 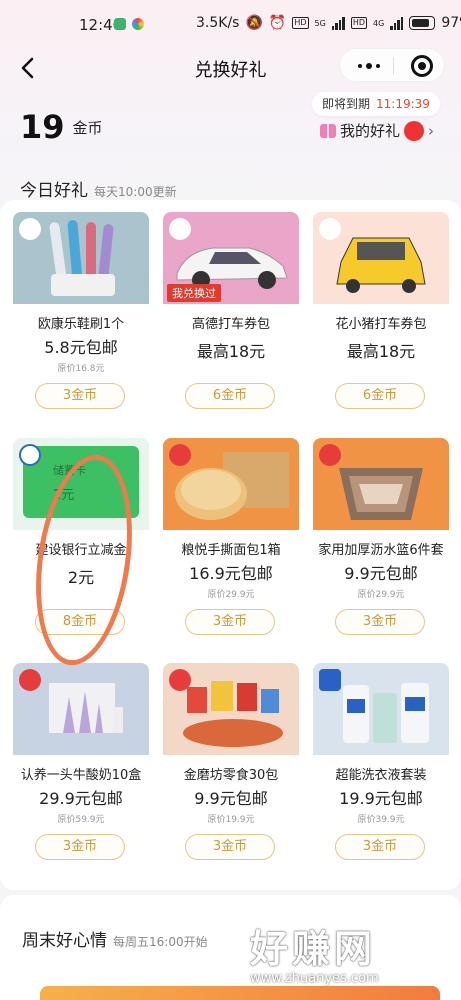 What do you see at coordinates (422, 23) in the screenshot?
I see `battery-icon` at bounding box center [422, 23].